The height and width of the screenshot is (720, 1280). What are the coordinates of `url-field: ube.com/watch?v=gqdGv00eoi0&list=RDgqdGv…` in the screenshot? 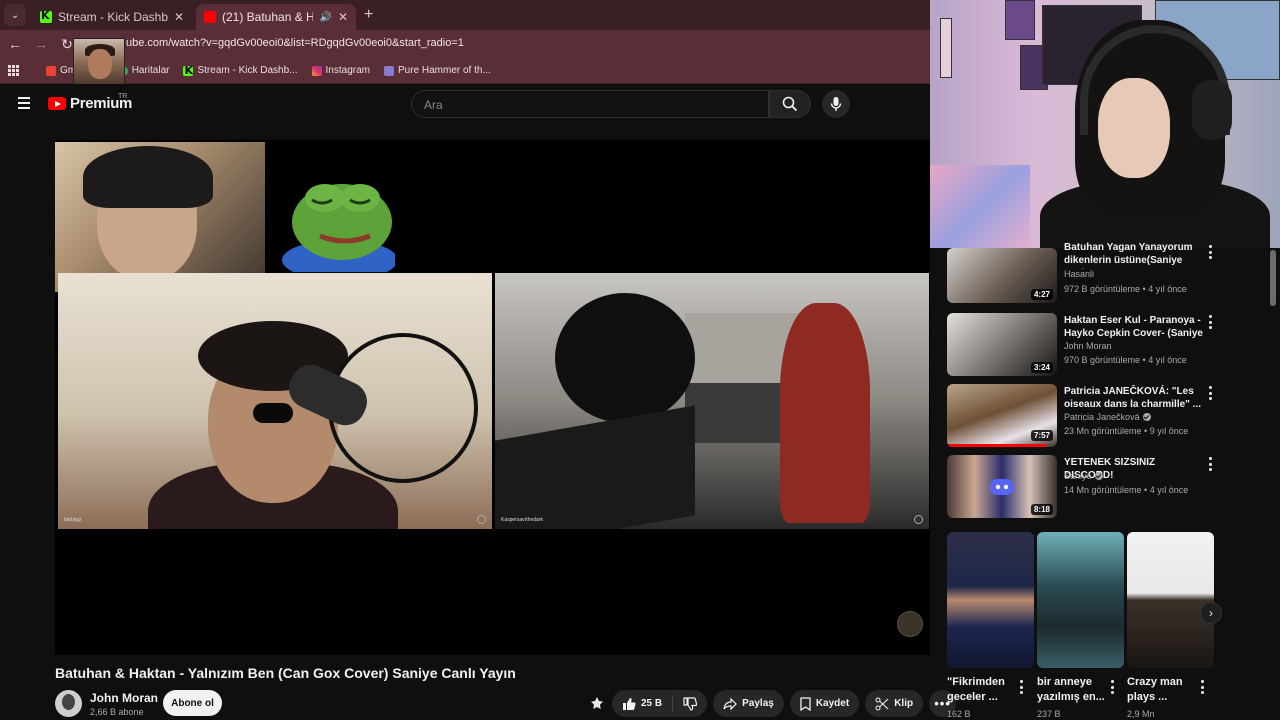 It's located at (295, 43).